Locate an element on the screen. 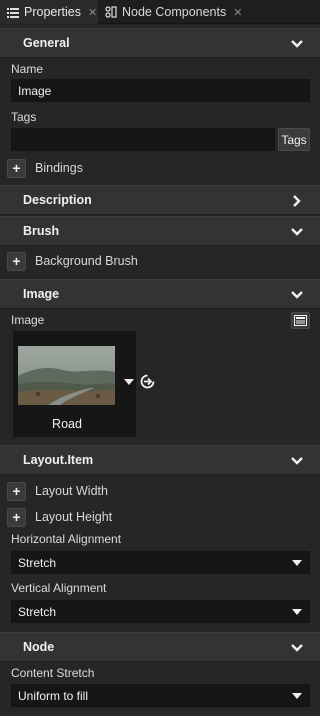 This screenshot has width=320, height=716. image-dropdown-arrow is located at coordinates (129, 382).